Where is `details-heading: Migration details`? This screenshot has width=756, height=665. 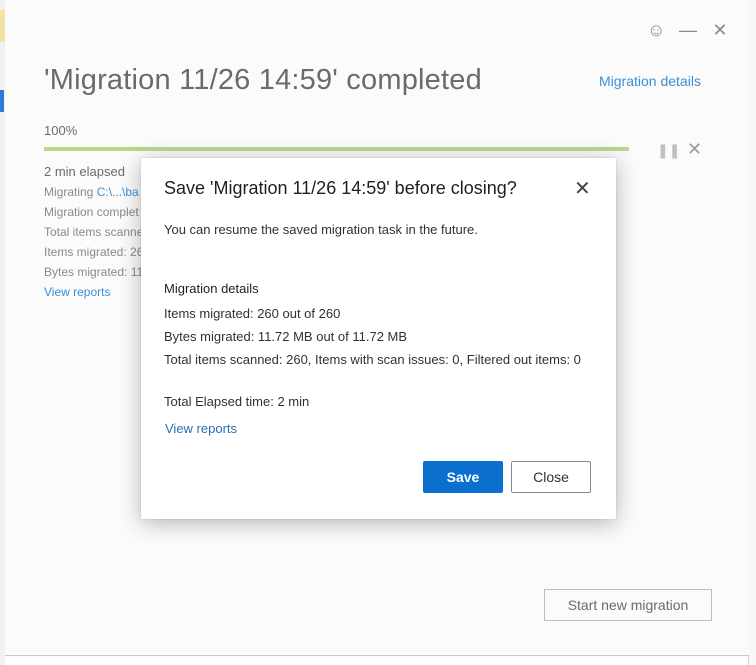 details-heading: Migration details is located at coordinates (211, 288).